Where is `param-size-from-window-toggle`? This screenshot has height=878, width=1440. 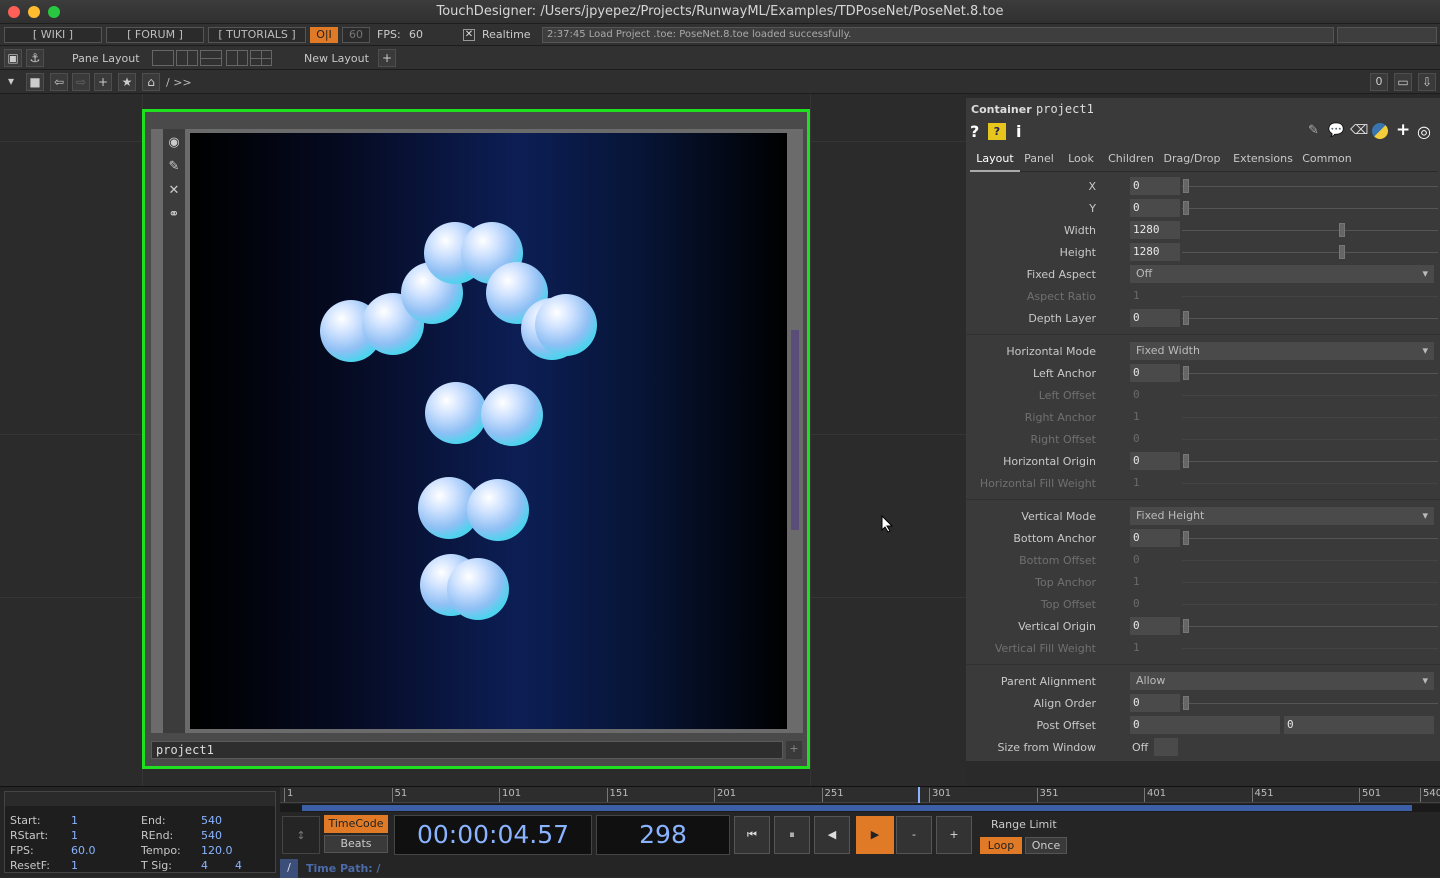
param-size-from-window-toggle is located at coordinates (1166, 747).